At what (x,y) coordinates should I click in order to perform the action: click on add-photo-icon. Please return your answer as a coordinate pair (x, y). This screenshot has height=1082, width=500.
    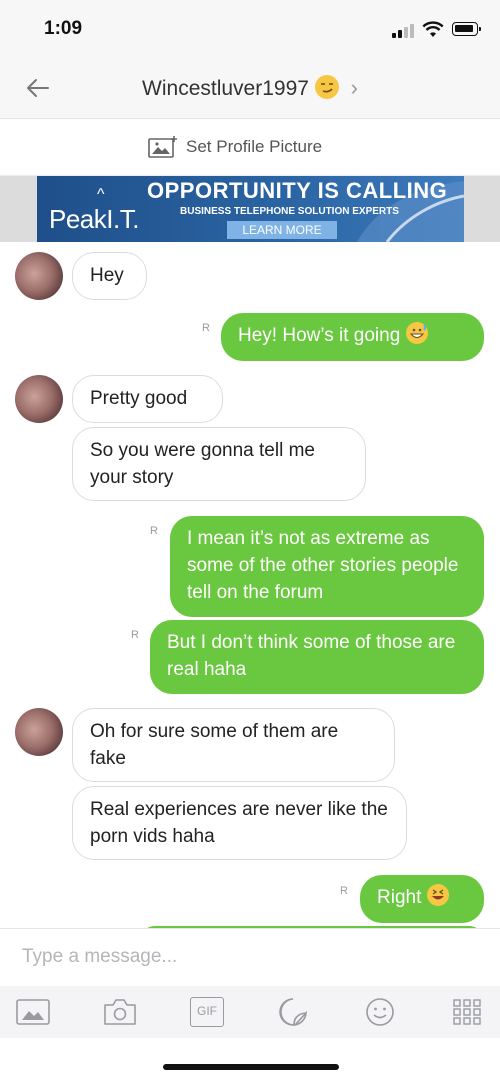
    Looking at the image, I should click on (162, 147).